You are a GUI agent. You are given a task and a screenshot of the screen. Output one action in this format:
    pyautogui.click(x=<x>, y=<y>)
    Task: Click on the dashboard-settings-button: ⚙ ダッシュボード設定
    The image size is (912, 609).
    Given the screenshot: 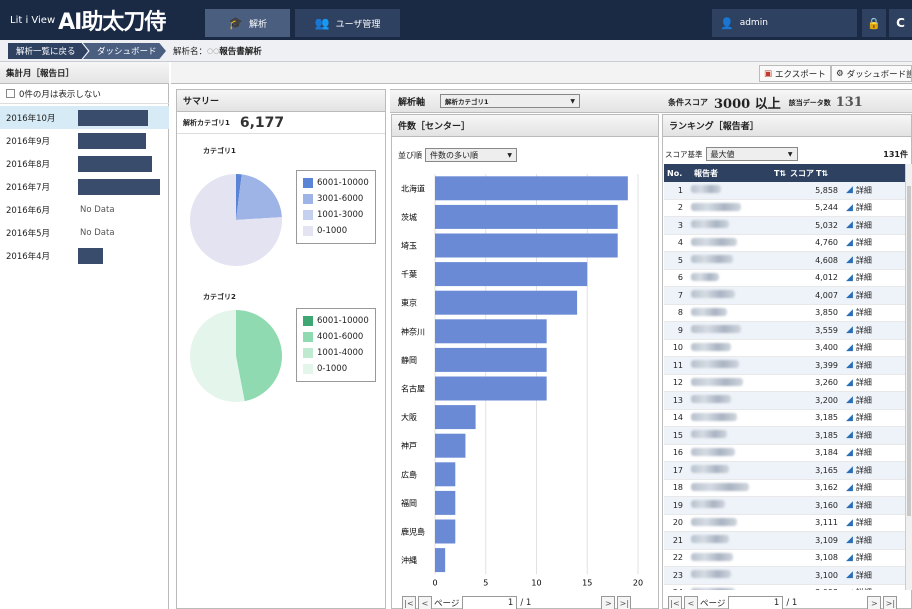 What is the action you would take?
    pyautogui.click(x=871, y=73)
    